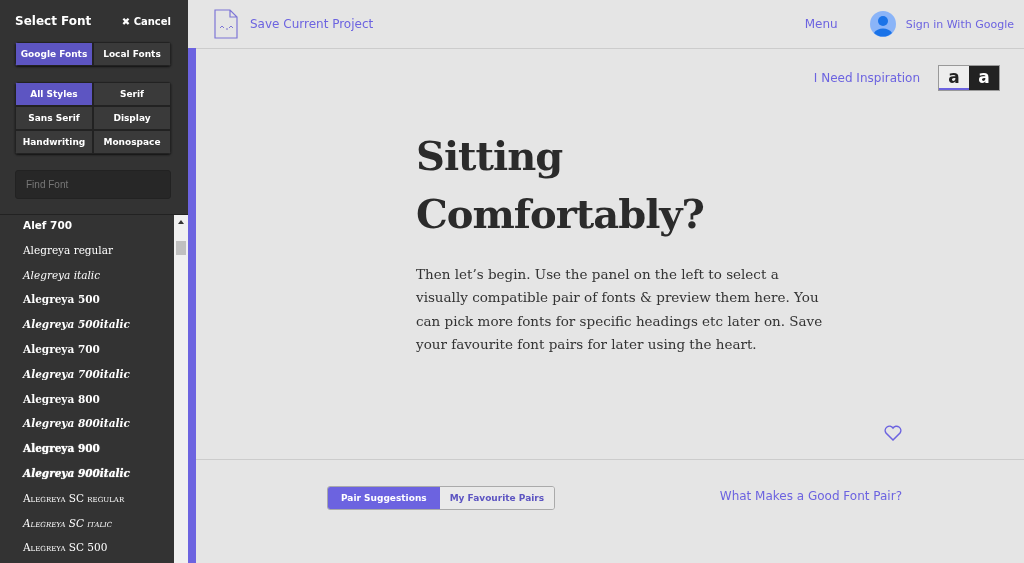 The image size is (1024, 563). What do you see at coordinates (98, 550) in the screenshot?
I see `font-item: Alegreya SC 500` at bounding box center [98, 550].